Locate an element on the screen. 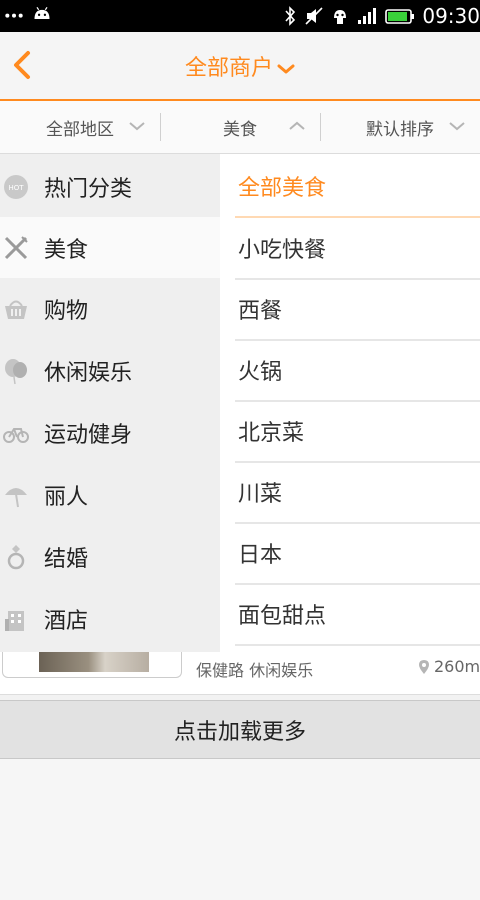  category-item-beauty: 丽人 is located at coordinates (110, 494).